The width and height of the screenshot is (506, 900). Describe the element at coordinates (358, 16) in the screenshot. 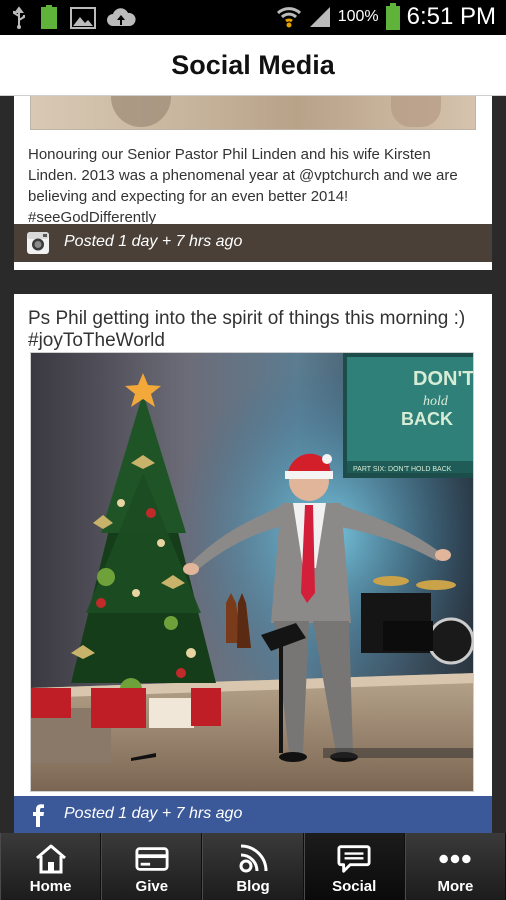

I see `battery-percent: 100%` at that location.